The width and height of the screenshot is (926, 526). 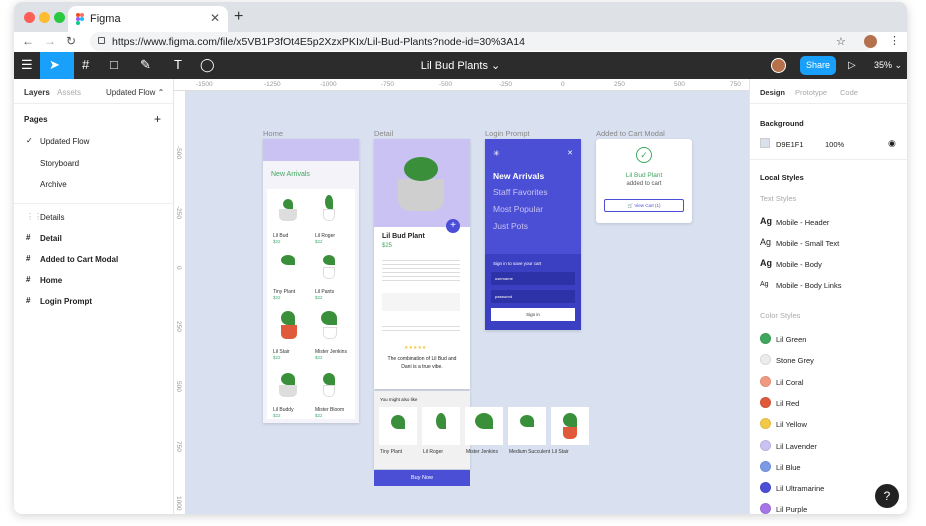 I want to click on text-style-item: Ag Mobile - Header, so click(x=830, y=222).